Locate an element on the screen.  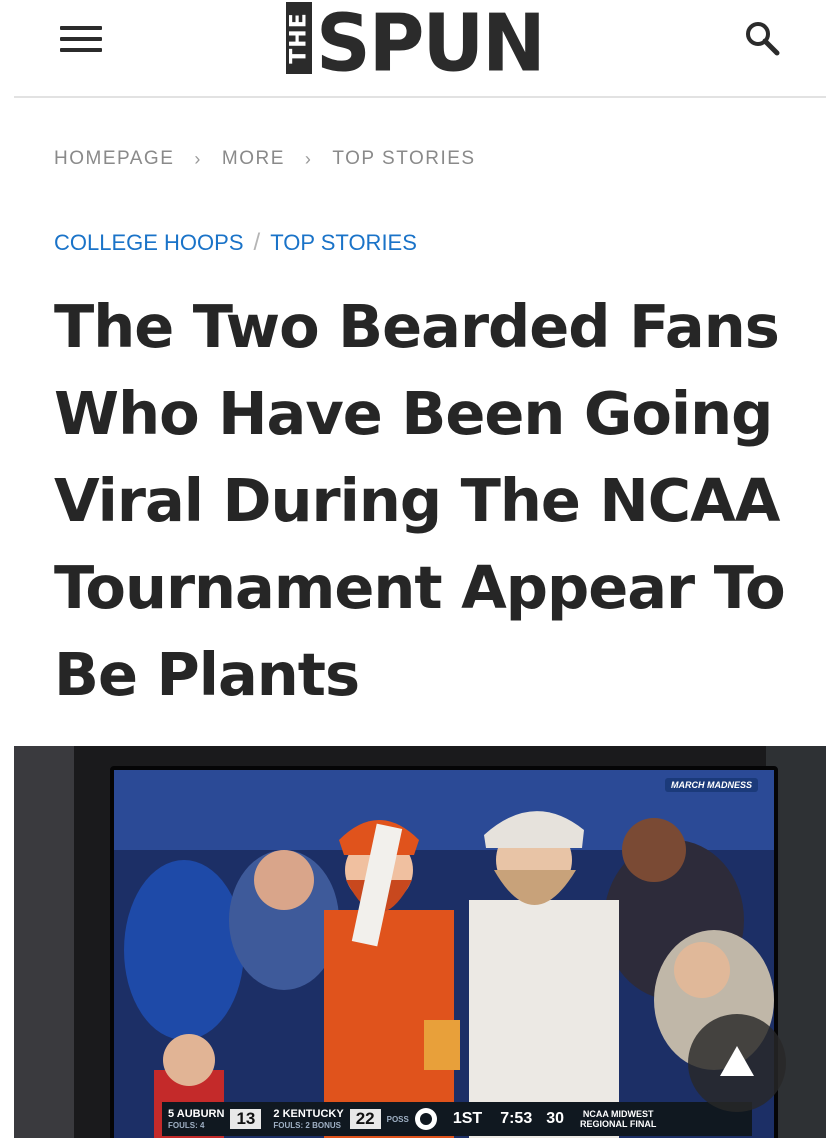
game-clock: 7:53 is located at coordinates (516, 1118).